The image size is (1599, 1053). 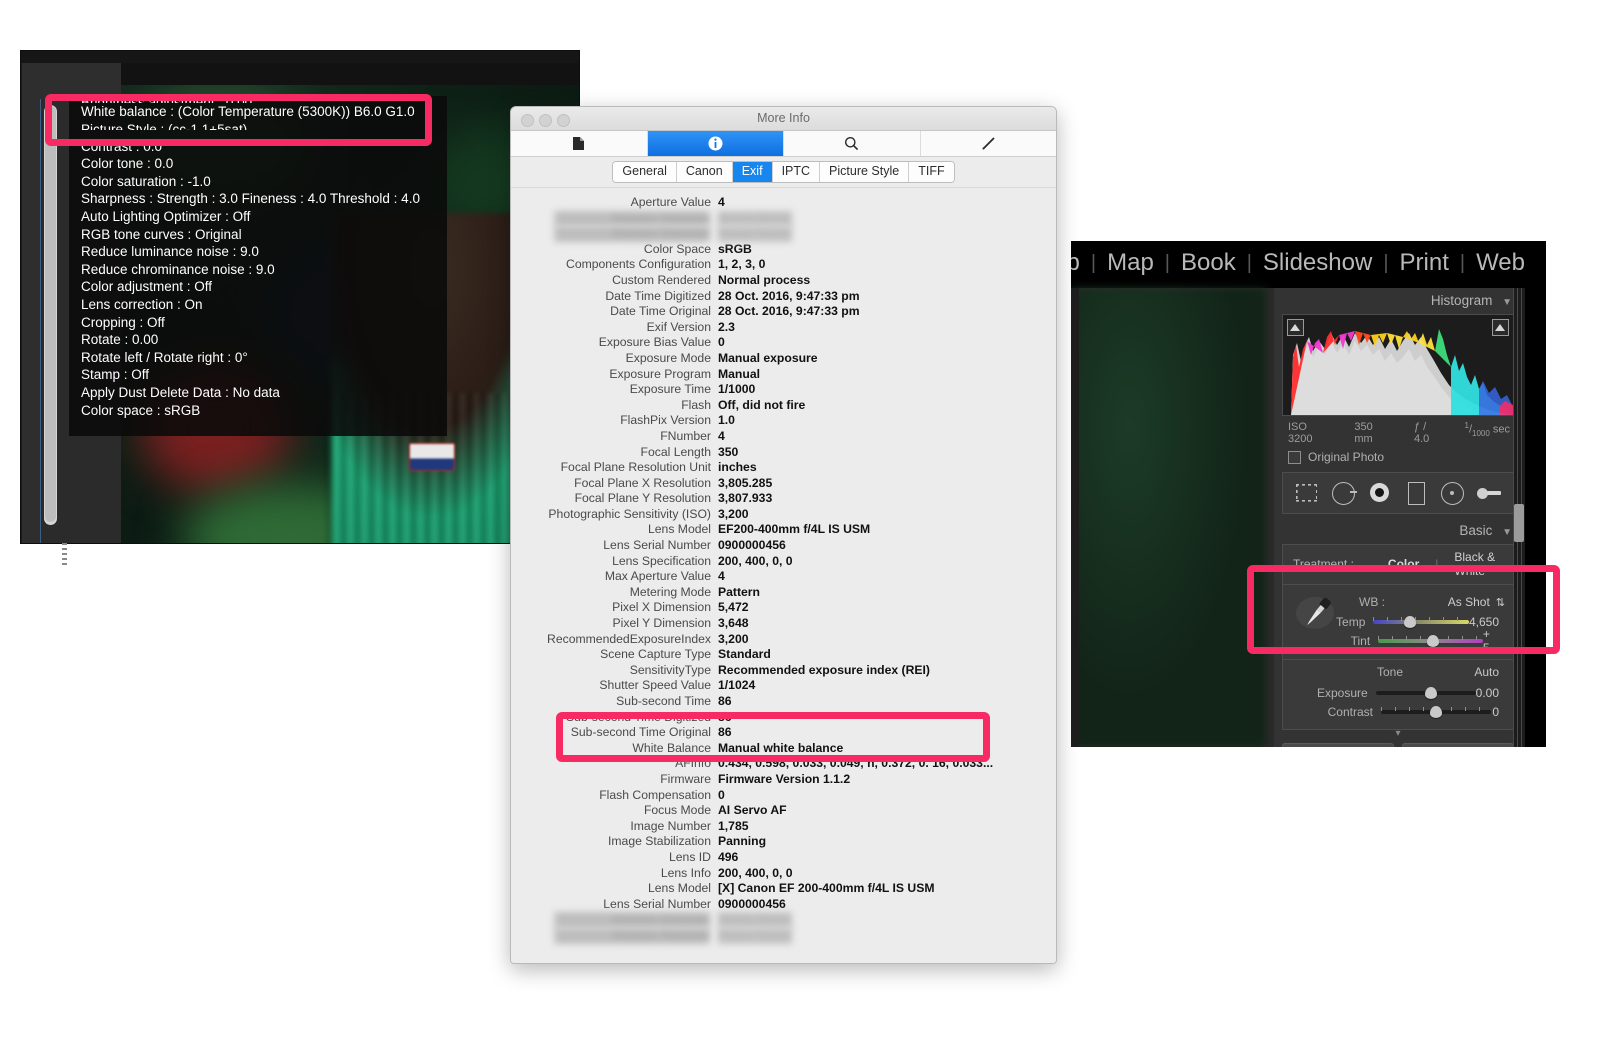 I want to click on adjustment-brush-icon, so click(x=1489, y=493).